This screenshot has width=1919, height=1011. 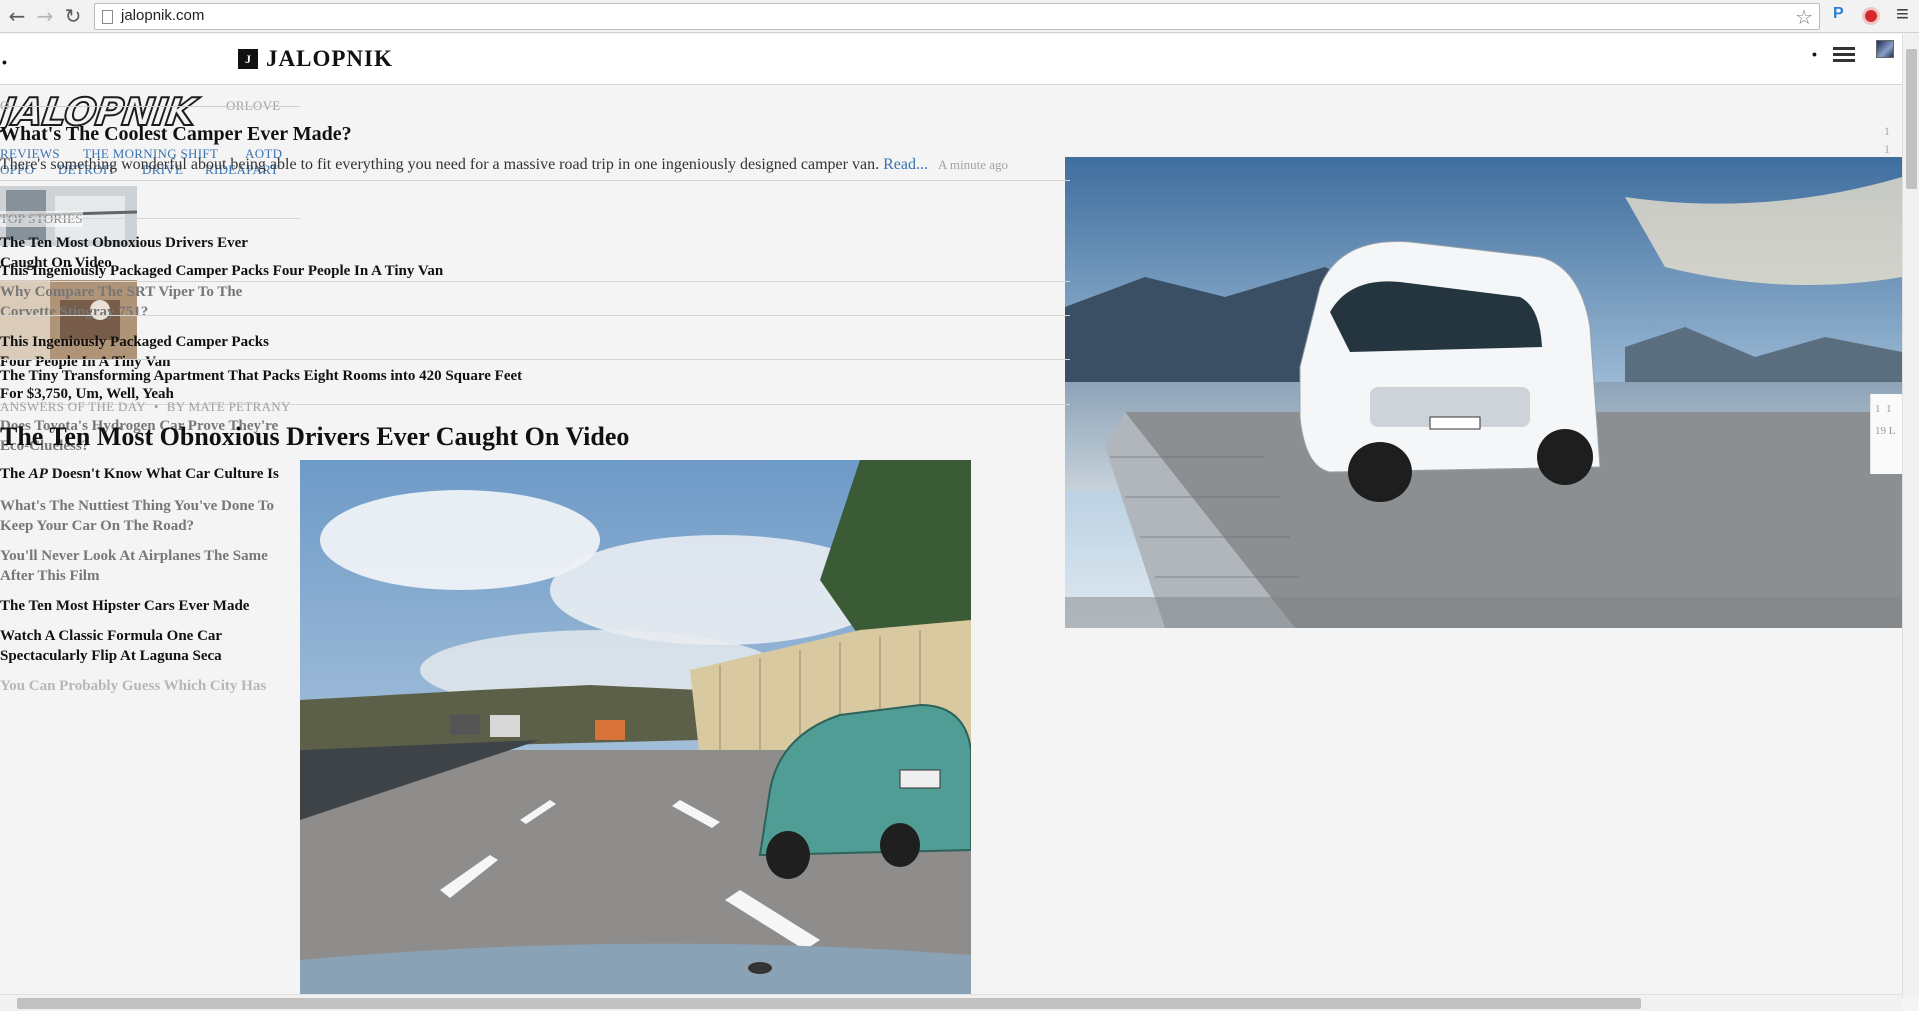 I want to click on byline: ANSWERS OF THE DAY • By MATE PETRANY, so click(x=145, y=407).